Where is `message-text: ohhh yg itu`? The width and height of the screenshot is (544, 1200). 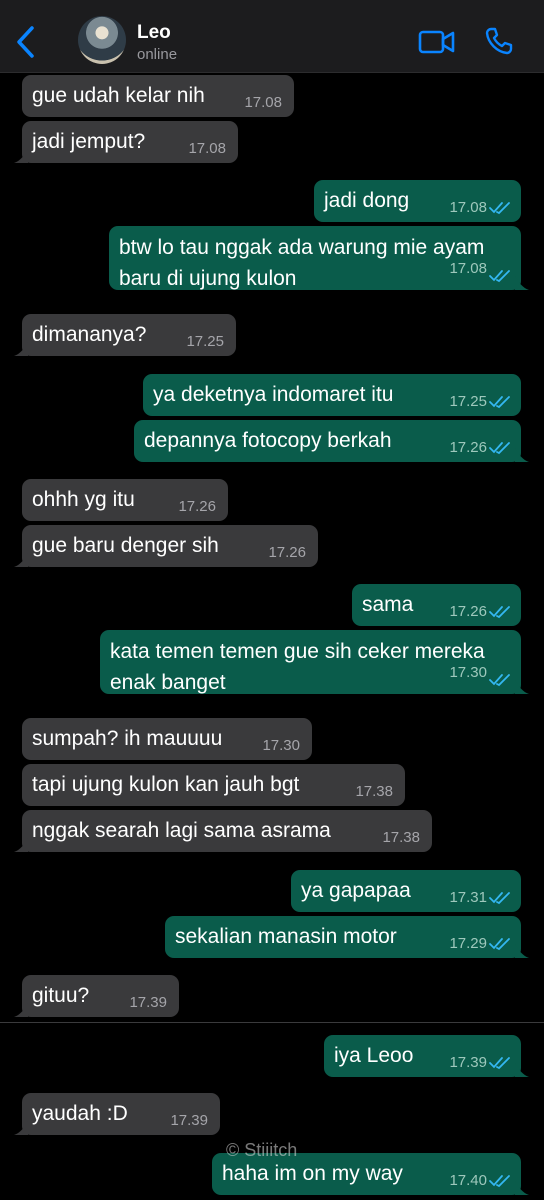 message-text: ohhh yg itu is located at coordinates (83, 499).